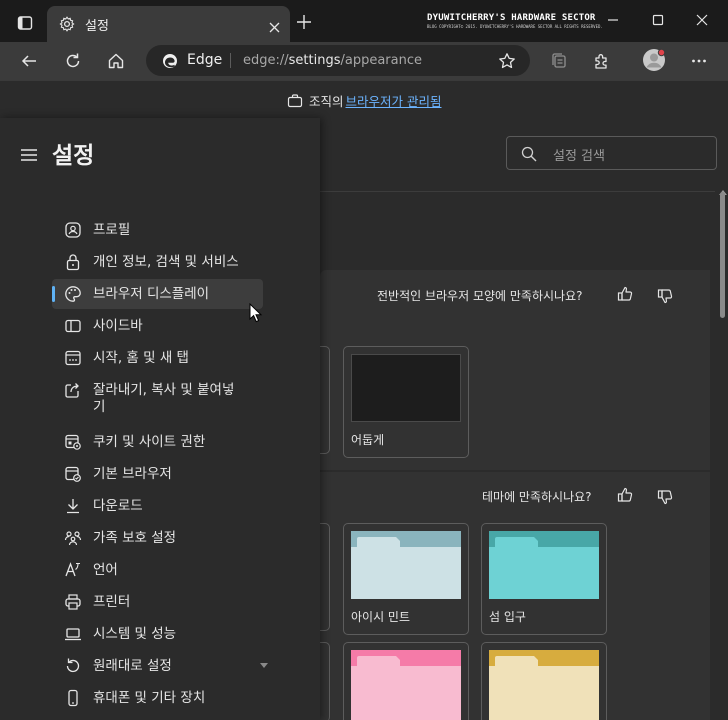 The image size is (728, 720). I want to click on sidebar-item-phone: 휴대폰 및 기타 장치, so click(157, 698).